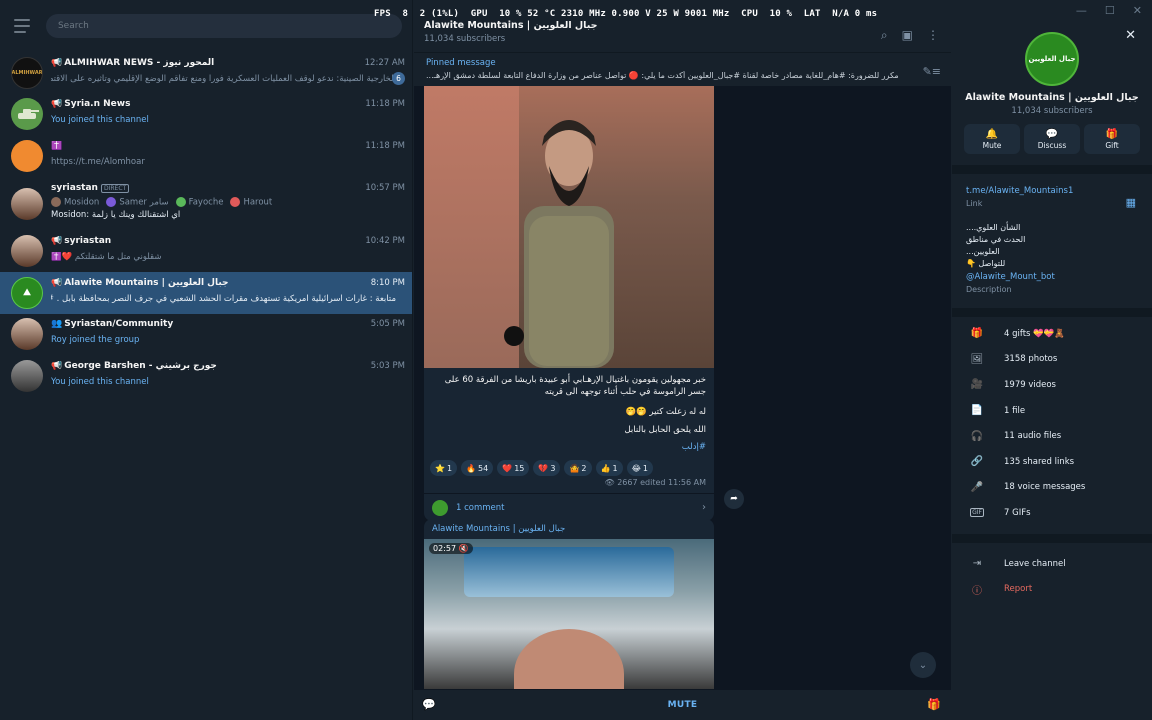 This screenshot has height=720, width=1152. What do you see at coordinates (429, 704) in the screenshot?
I see `discuss-icon: 💬` at bounding box center [429, 704].